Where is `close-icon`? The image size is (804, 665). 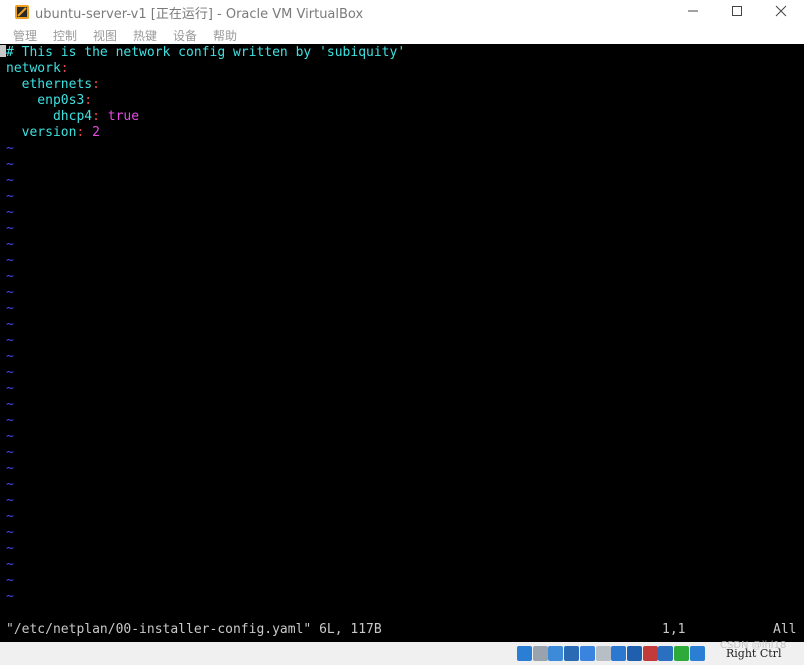 close-icon is located at coordinates (781, 11).